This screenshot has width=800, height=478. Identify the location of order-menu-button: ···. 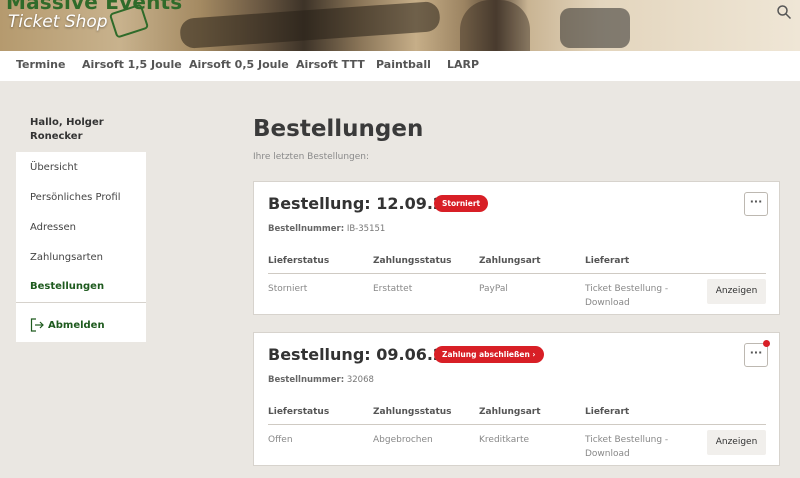
(756, 204).